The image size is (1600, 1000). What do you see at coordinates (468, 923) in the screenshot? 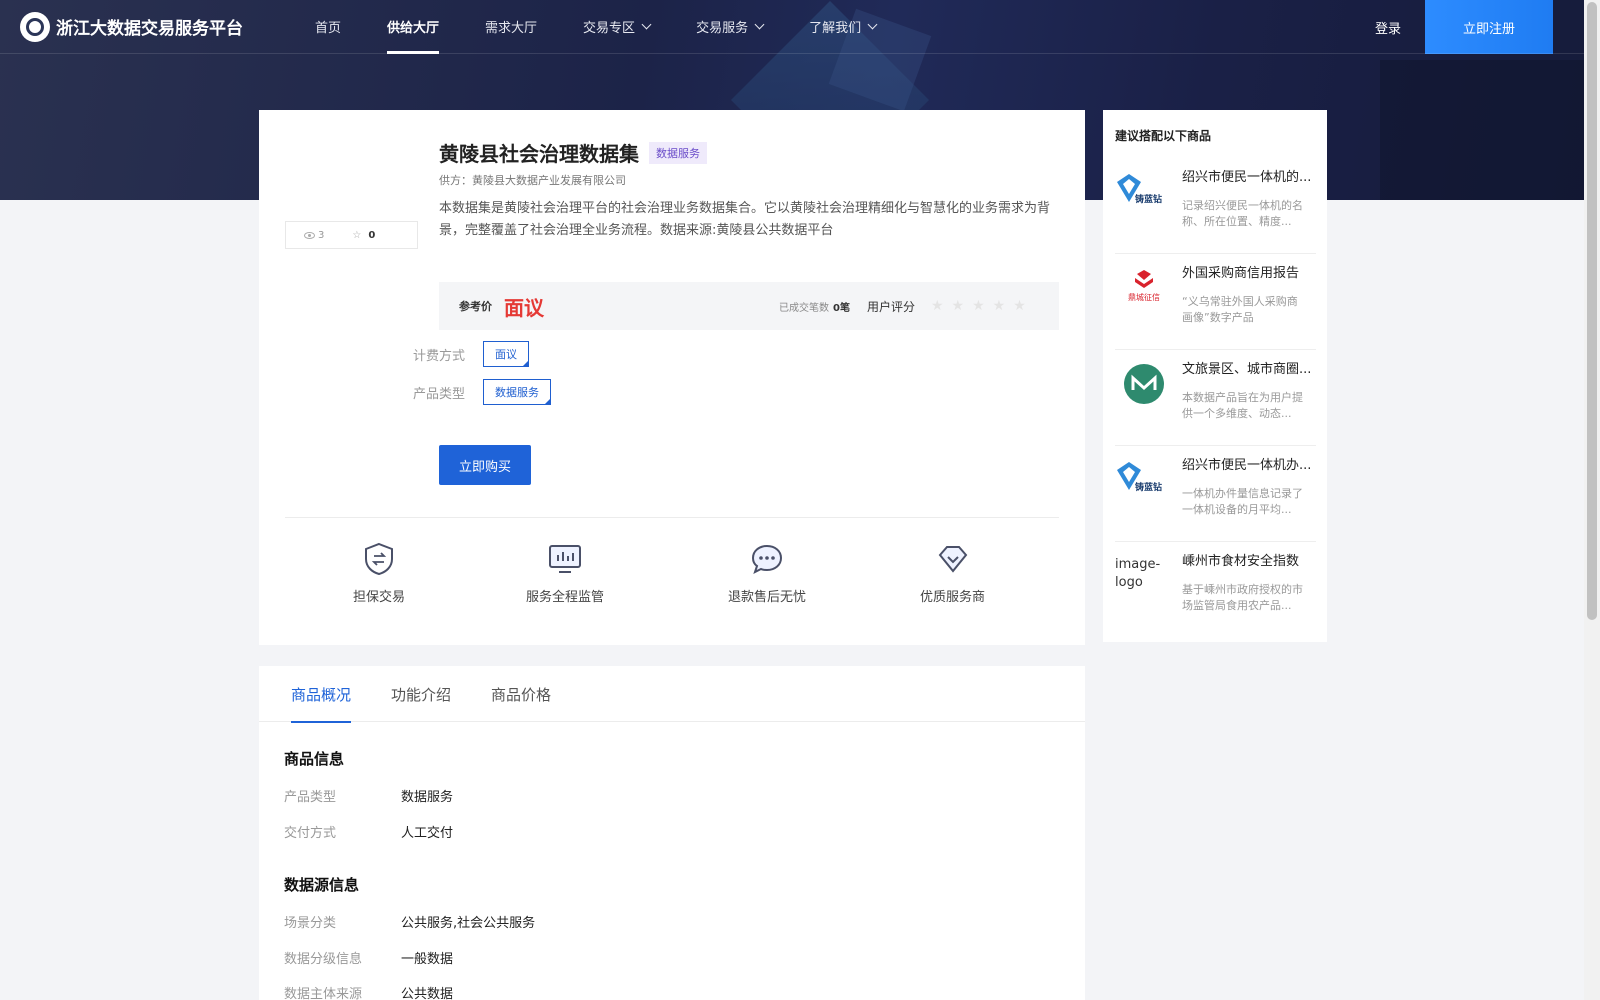
I see `info-value: 公共服务,社会公共服务` at bounding box center [468, 923].